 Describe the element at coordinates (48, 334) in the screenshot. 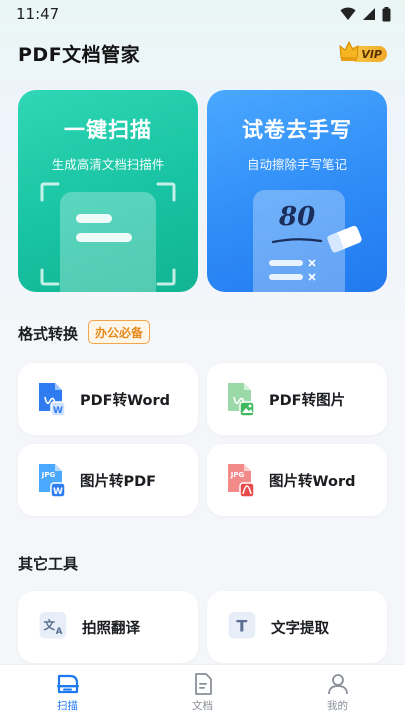

I see `format-section-title: 格式转换` at that location.